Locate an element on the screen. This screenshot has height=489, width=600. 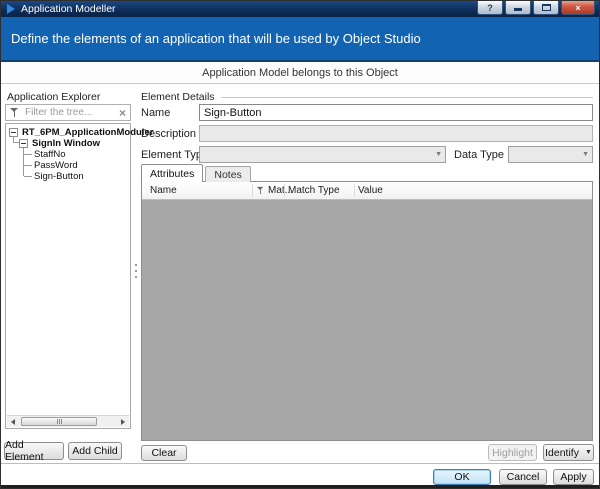
element-details-title: Element Details is located at coordinates (367, 97).